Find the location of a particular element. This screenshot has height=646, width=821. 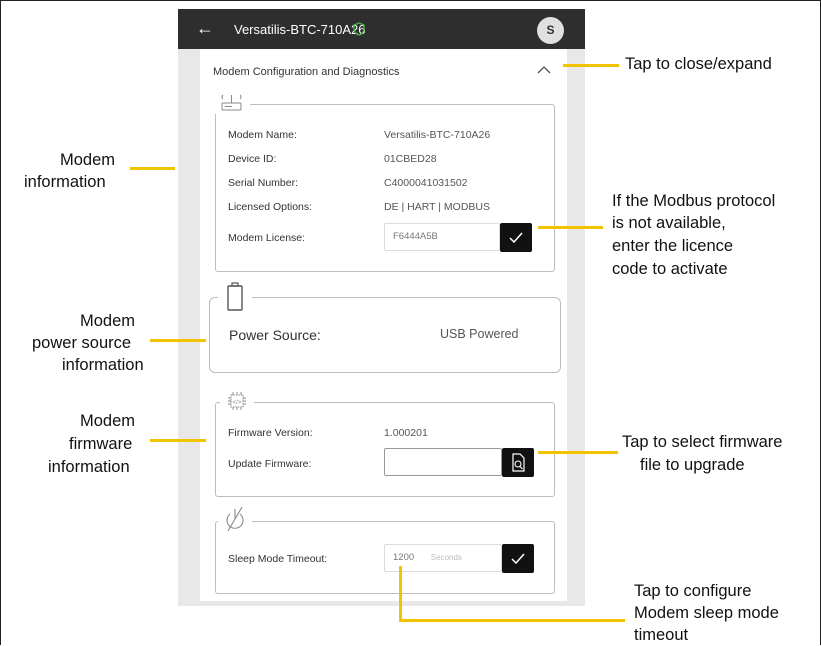

callout-line-modbus is located at coordinates (570, 227).